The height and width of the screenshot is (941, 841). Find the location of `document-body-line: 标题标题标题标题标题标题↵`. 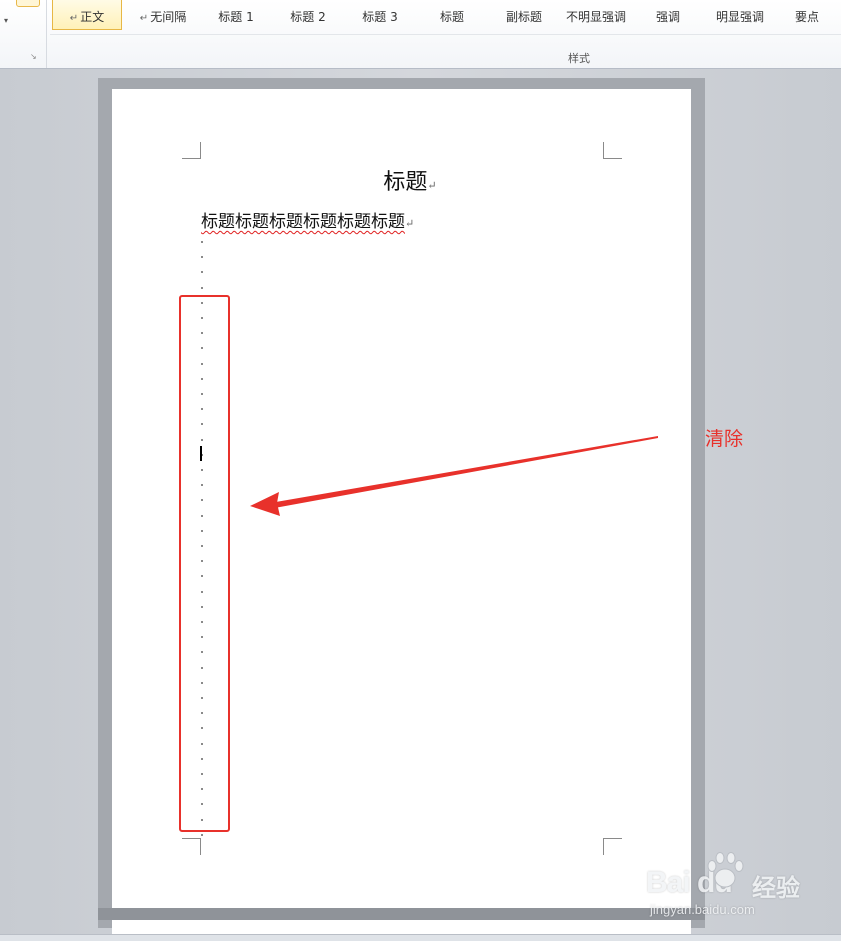

document-body-line: 标题标题标题标题标题标题↵ is located at coordinates (307, 219).